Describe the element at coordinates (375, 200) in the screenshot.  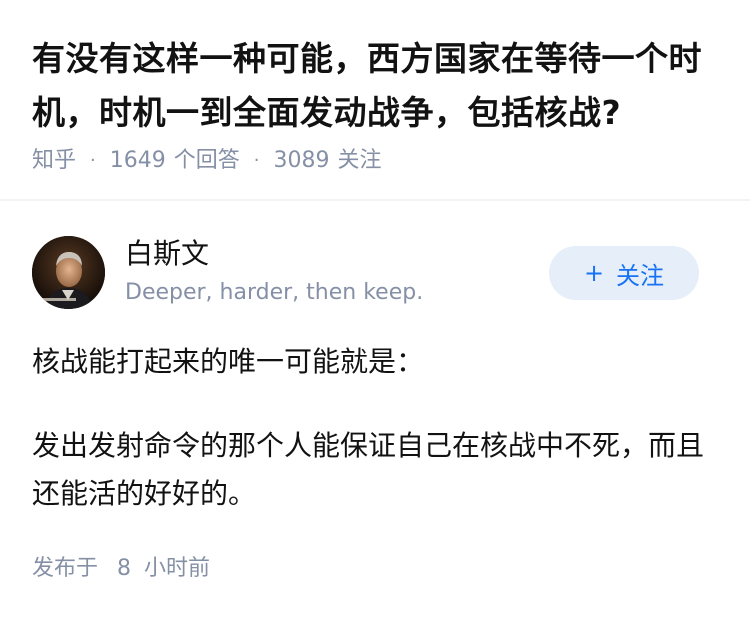
I see `section-divider` at that location.